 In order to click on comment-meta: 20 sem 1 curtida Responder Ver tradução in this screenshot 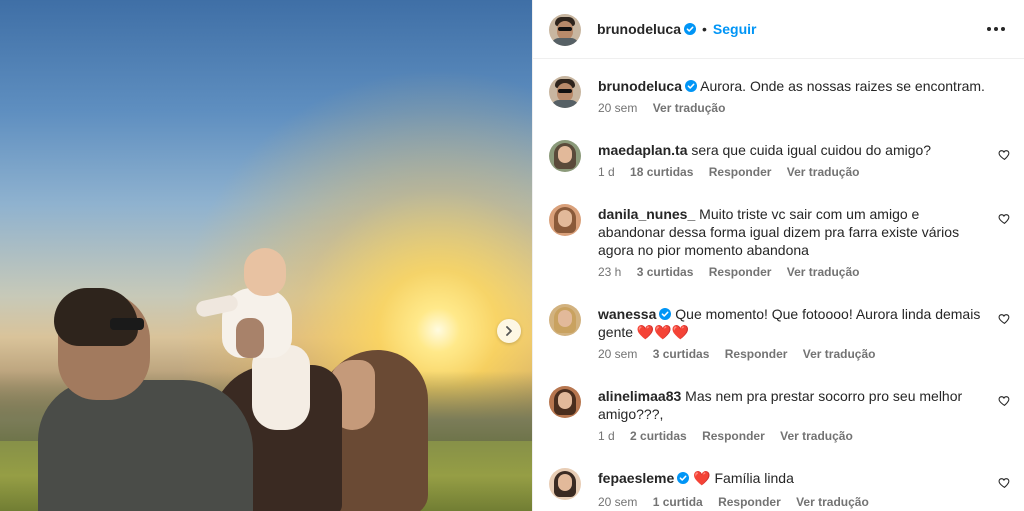, I will do `click(739, 502)`.